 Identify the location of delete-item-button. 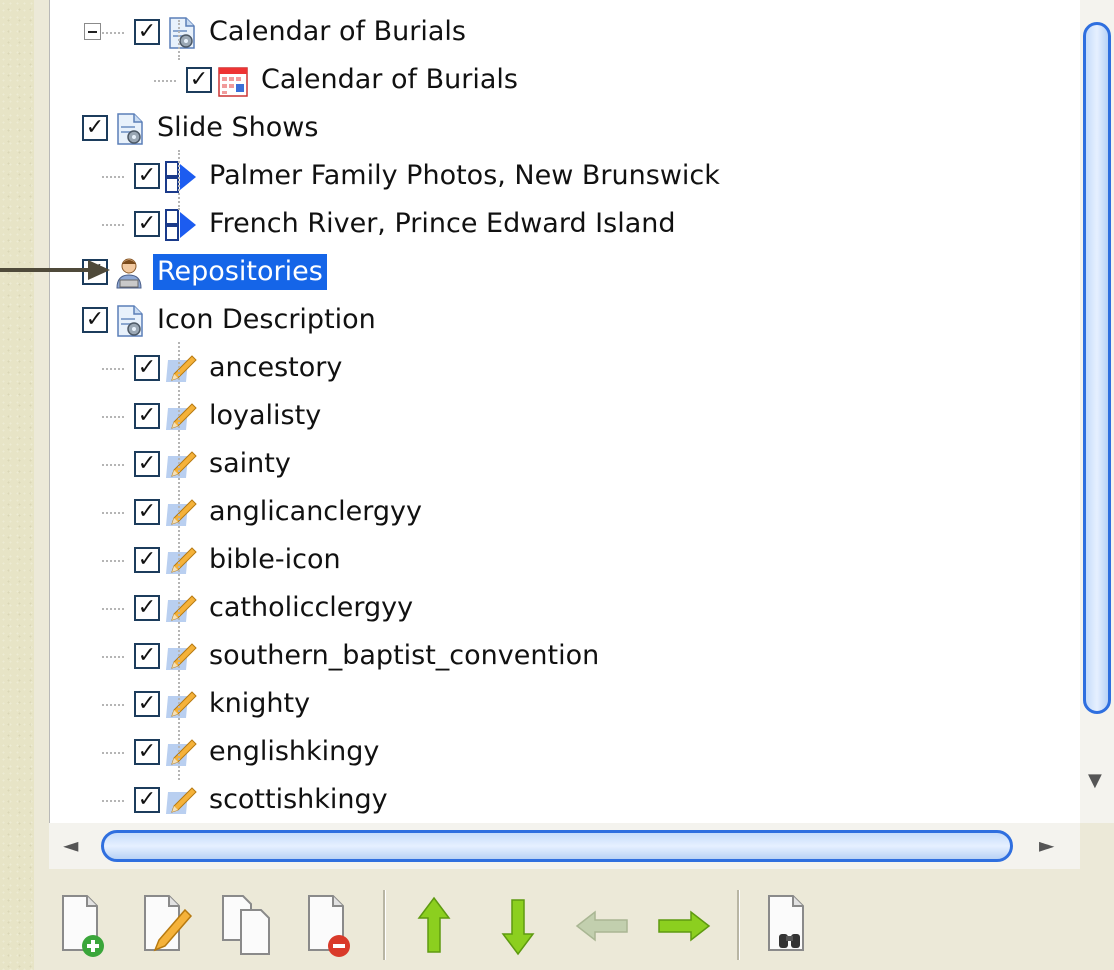
(330, 926).